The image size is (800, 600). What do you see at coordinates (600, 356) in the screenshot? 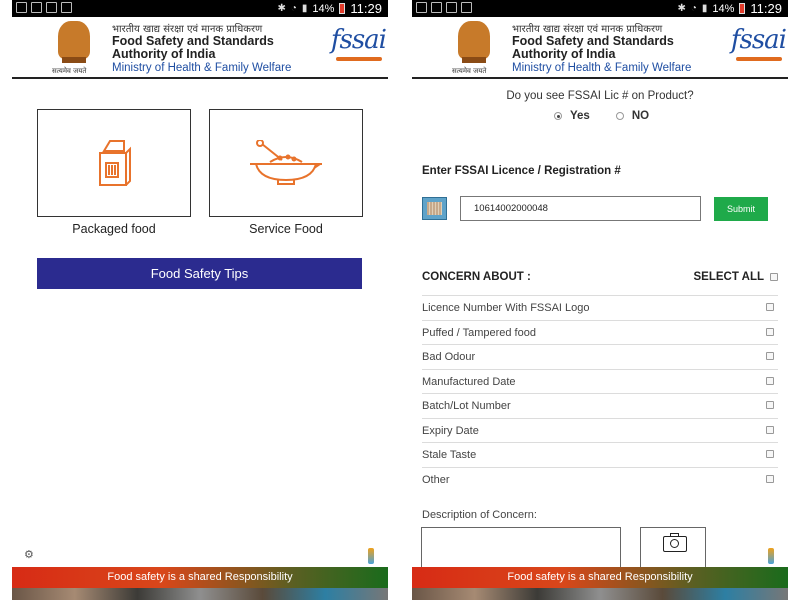
I see `concern-item: Bad Odour` at bounding box center [600, 356].